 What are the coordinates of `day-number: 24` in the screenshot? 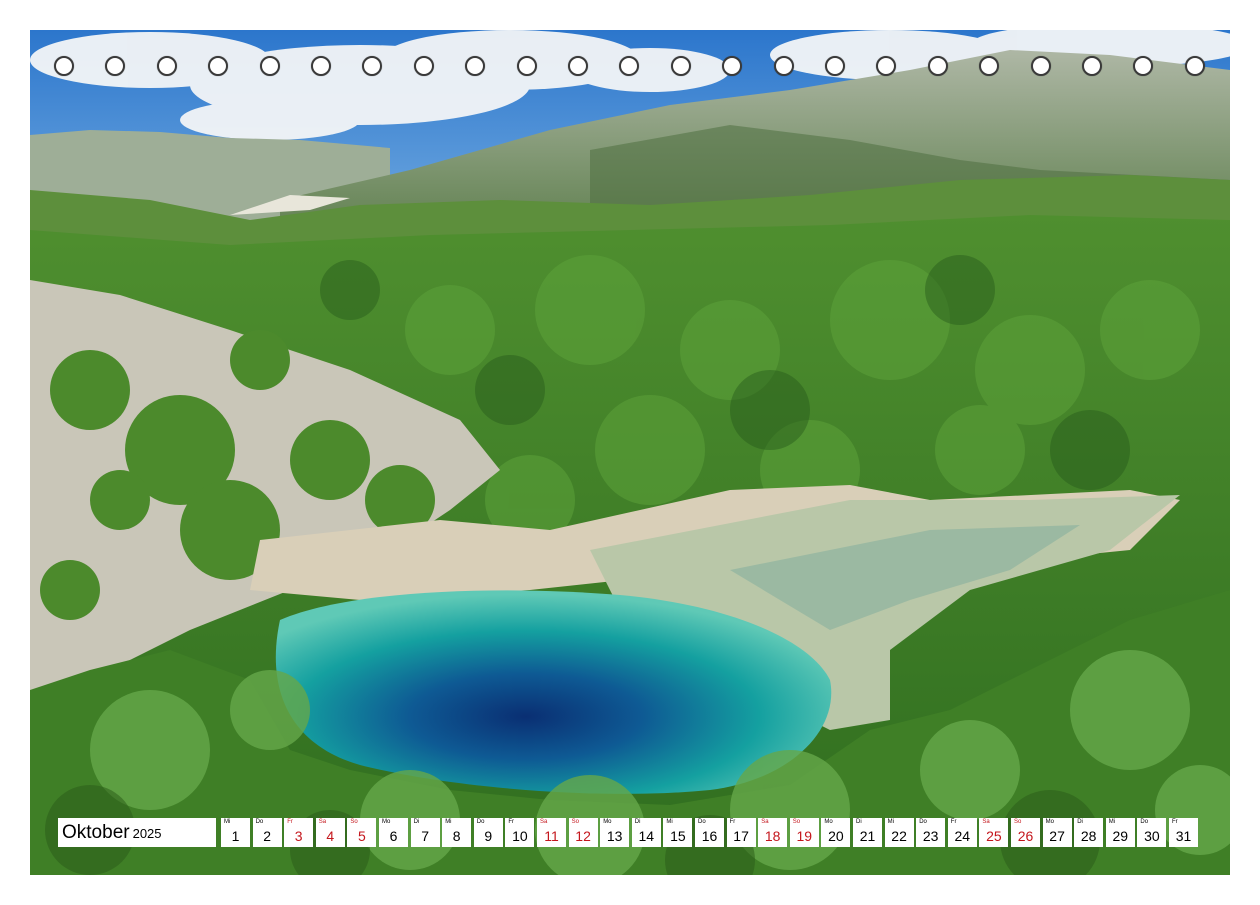 It's located at (962, 836).